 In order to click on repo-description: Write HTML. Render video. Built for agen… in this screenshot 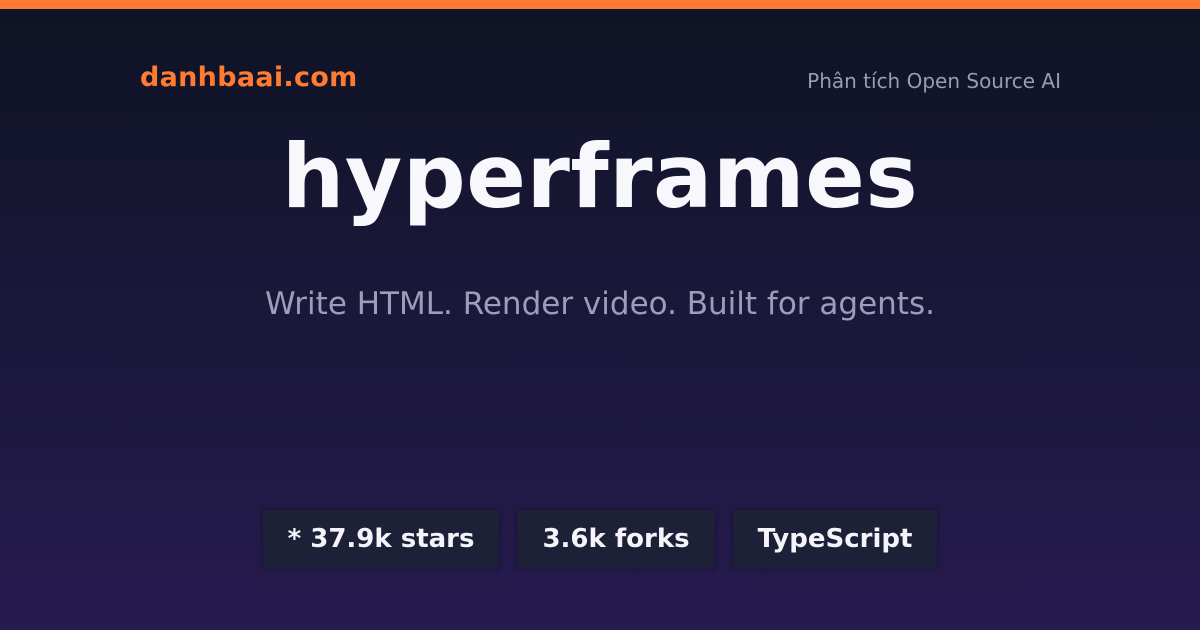, I will do `click(600, 304)`.